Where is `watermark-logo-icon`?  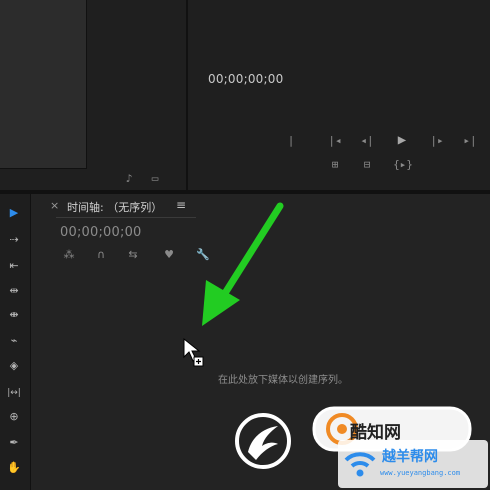
watermark-logo-icon is located at coordinates (263, 441).